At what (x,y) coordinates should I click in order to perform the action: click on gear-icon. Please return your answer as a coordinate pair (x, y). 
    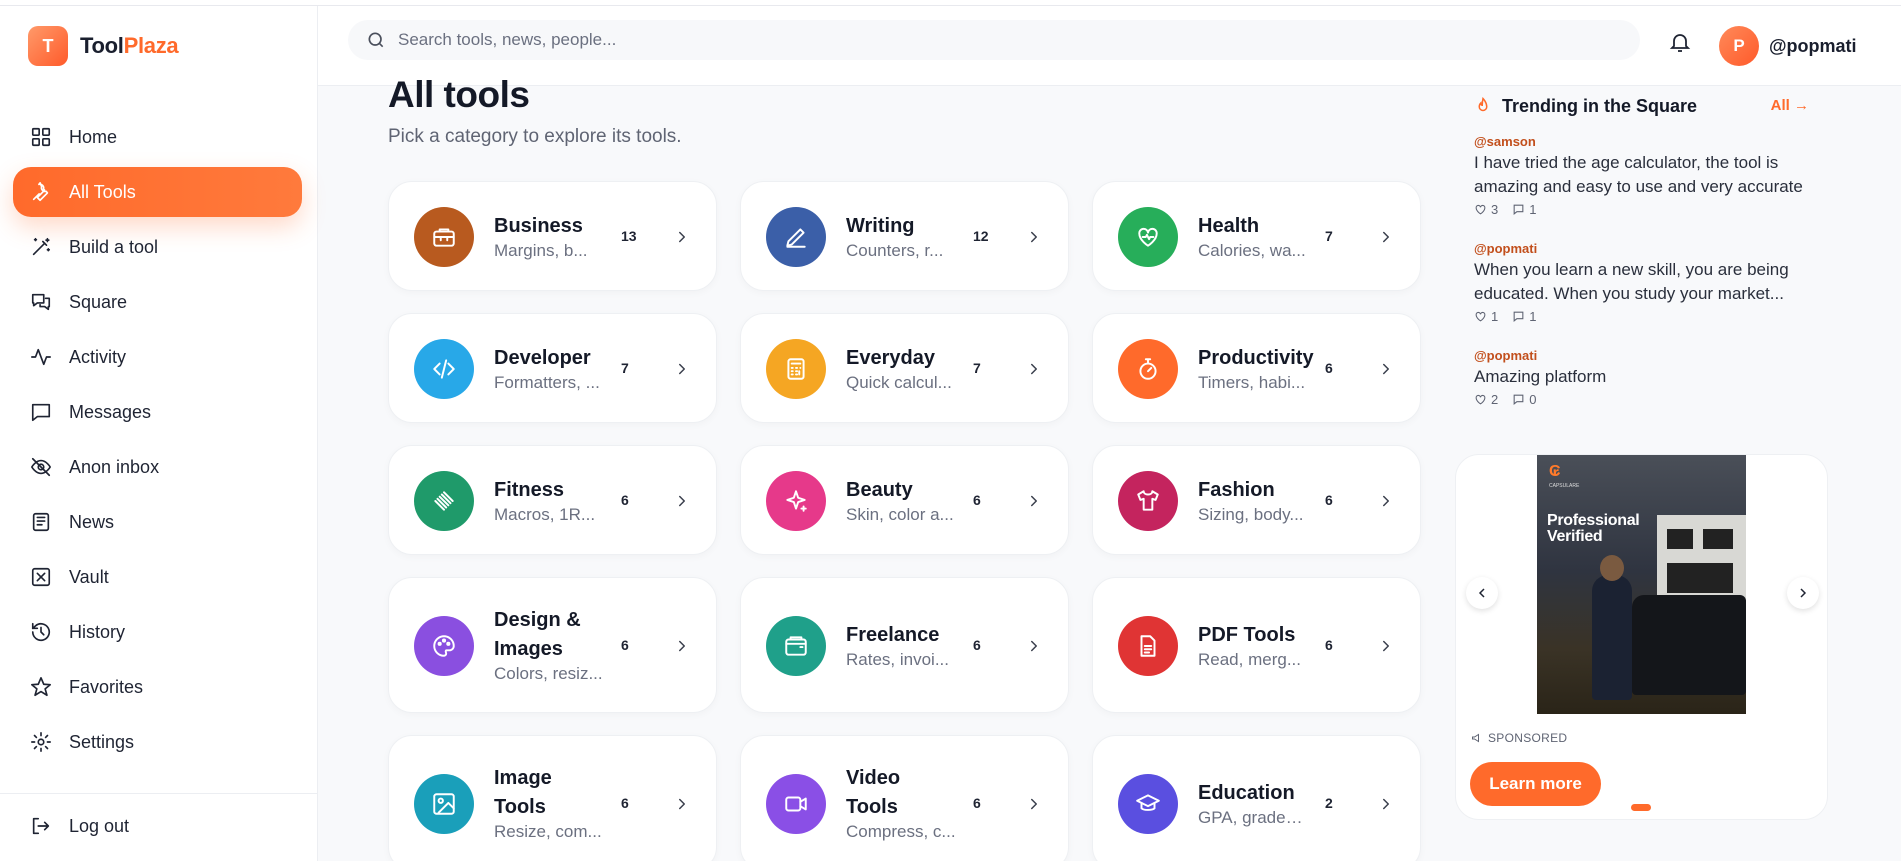
    Looking at the image, I should click on (41, 742).